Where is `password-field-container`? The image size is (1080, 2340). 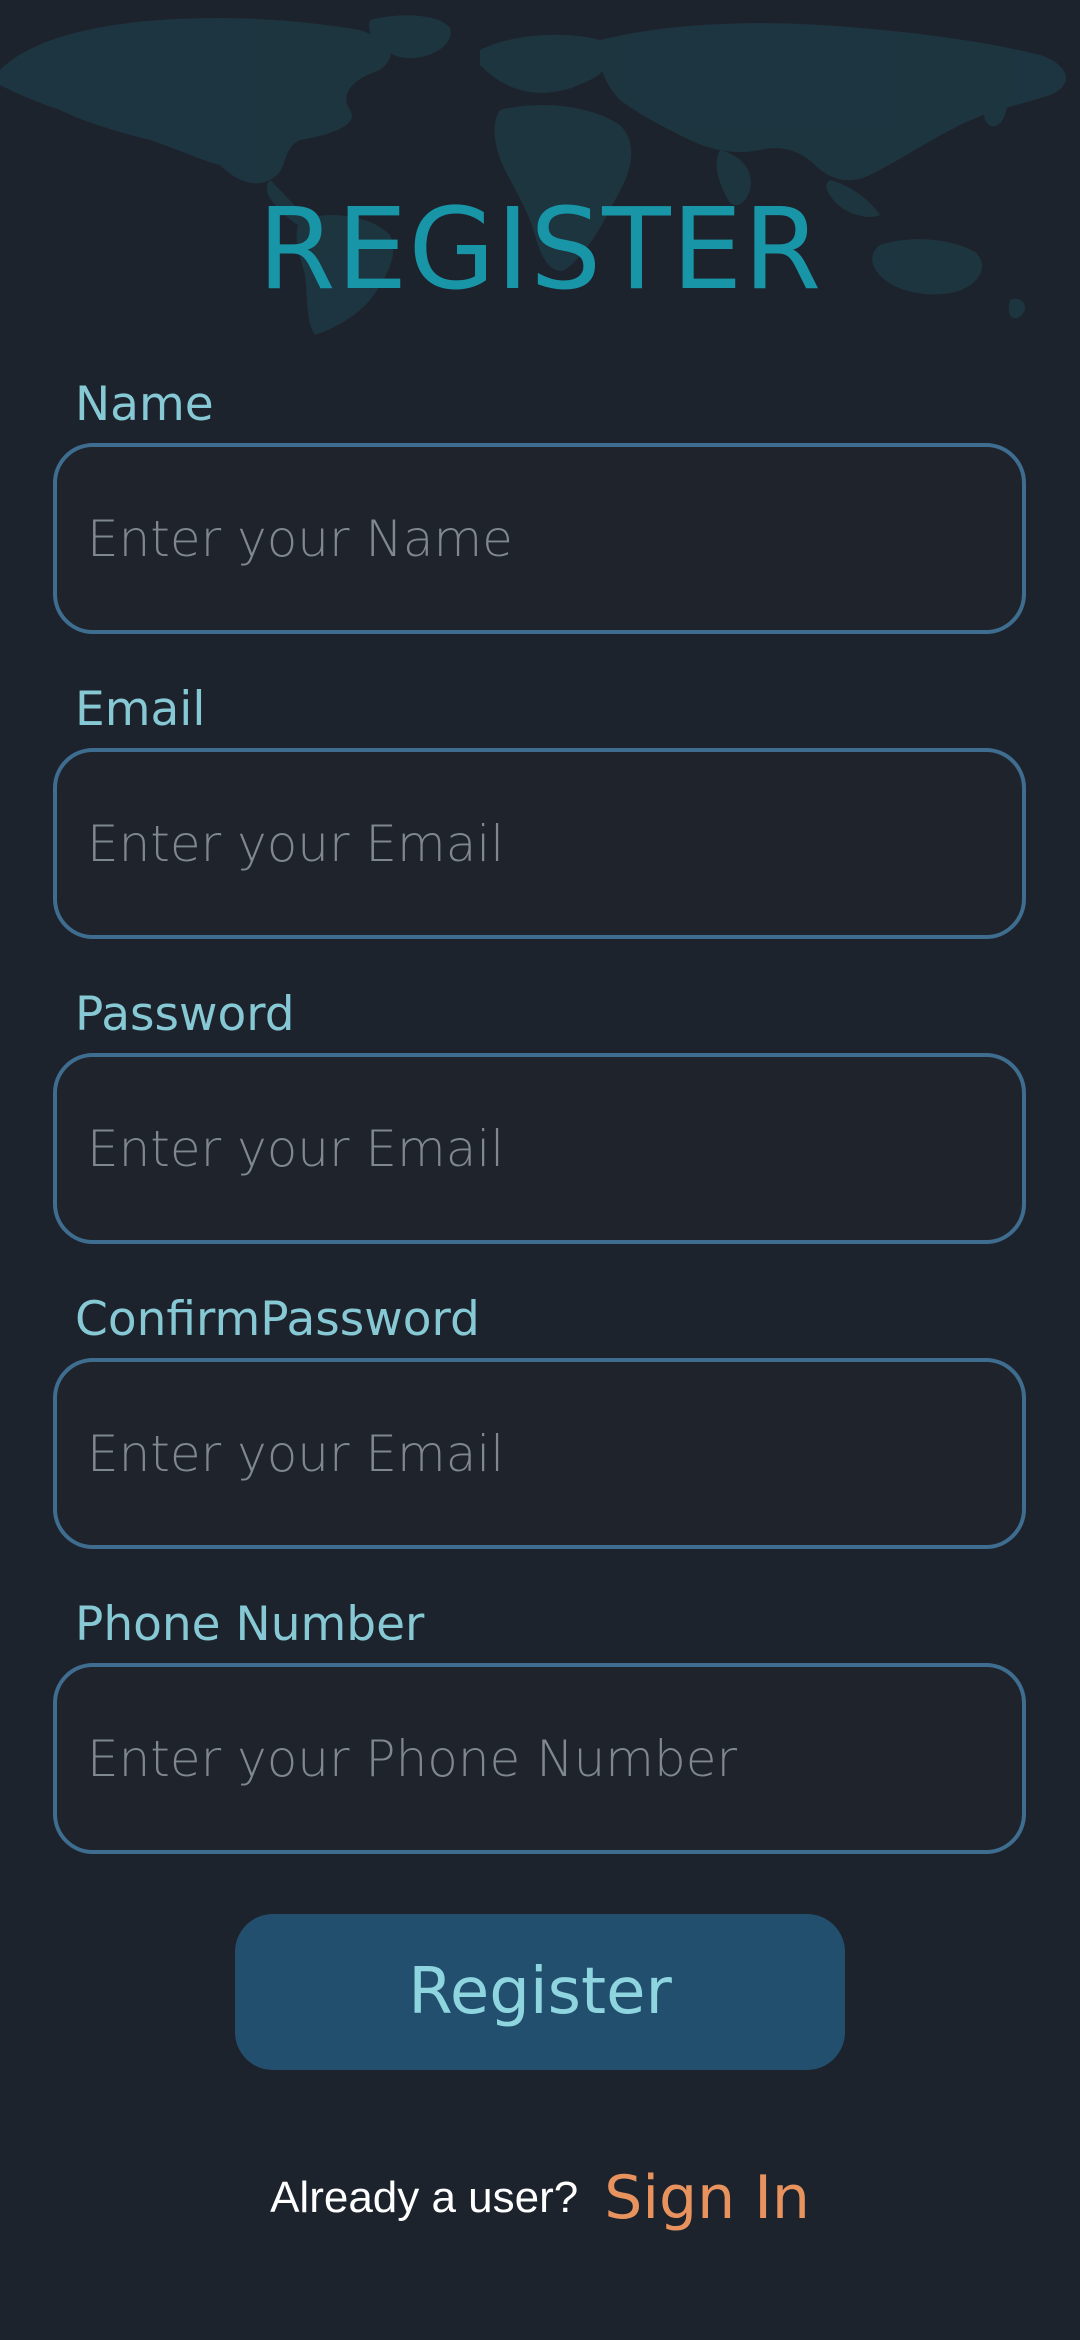 password-field-container is located at coordinates (539, 1148).